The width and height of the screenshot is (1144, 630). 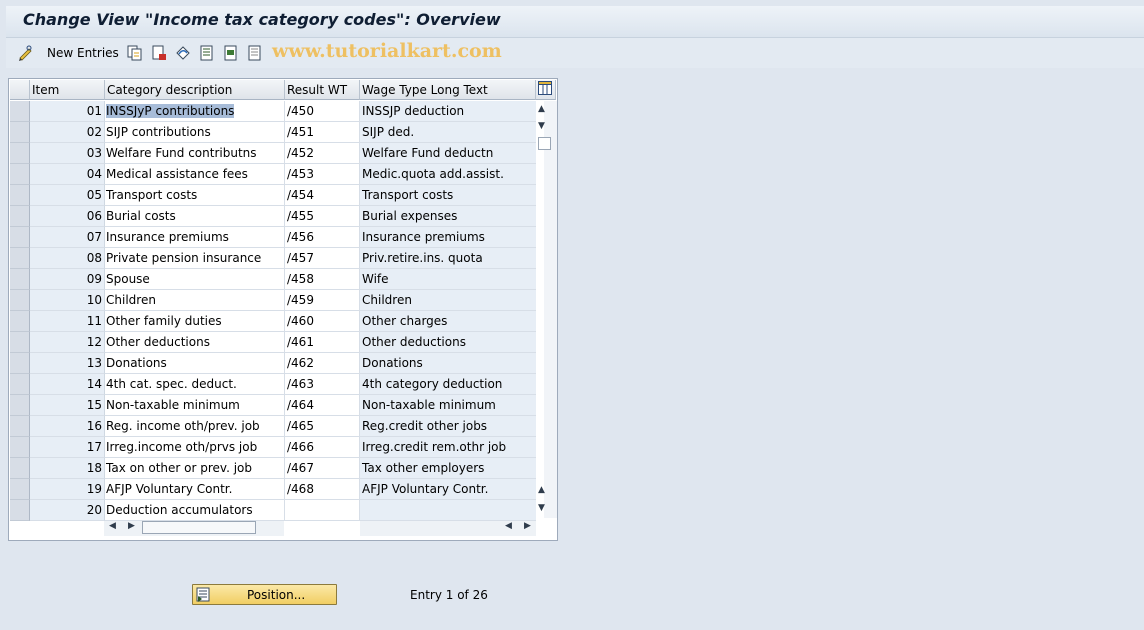 I want to click on table-row: 02 SIJP contributions/451 SIJP ded., so click(x=277, y=132).